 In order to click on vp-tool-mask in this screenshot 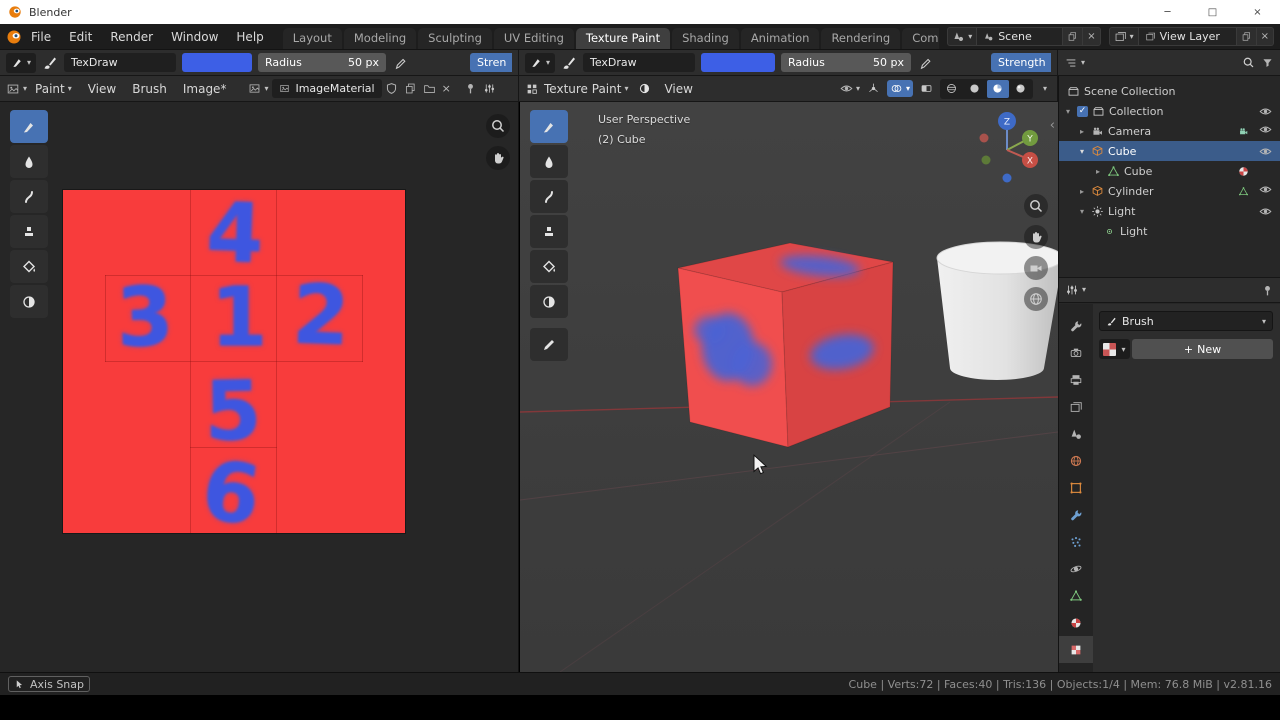, I will do `click(549, 301)`.